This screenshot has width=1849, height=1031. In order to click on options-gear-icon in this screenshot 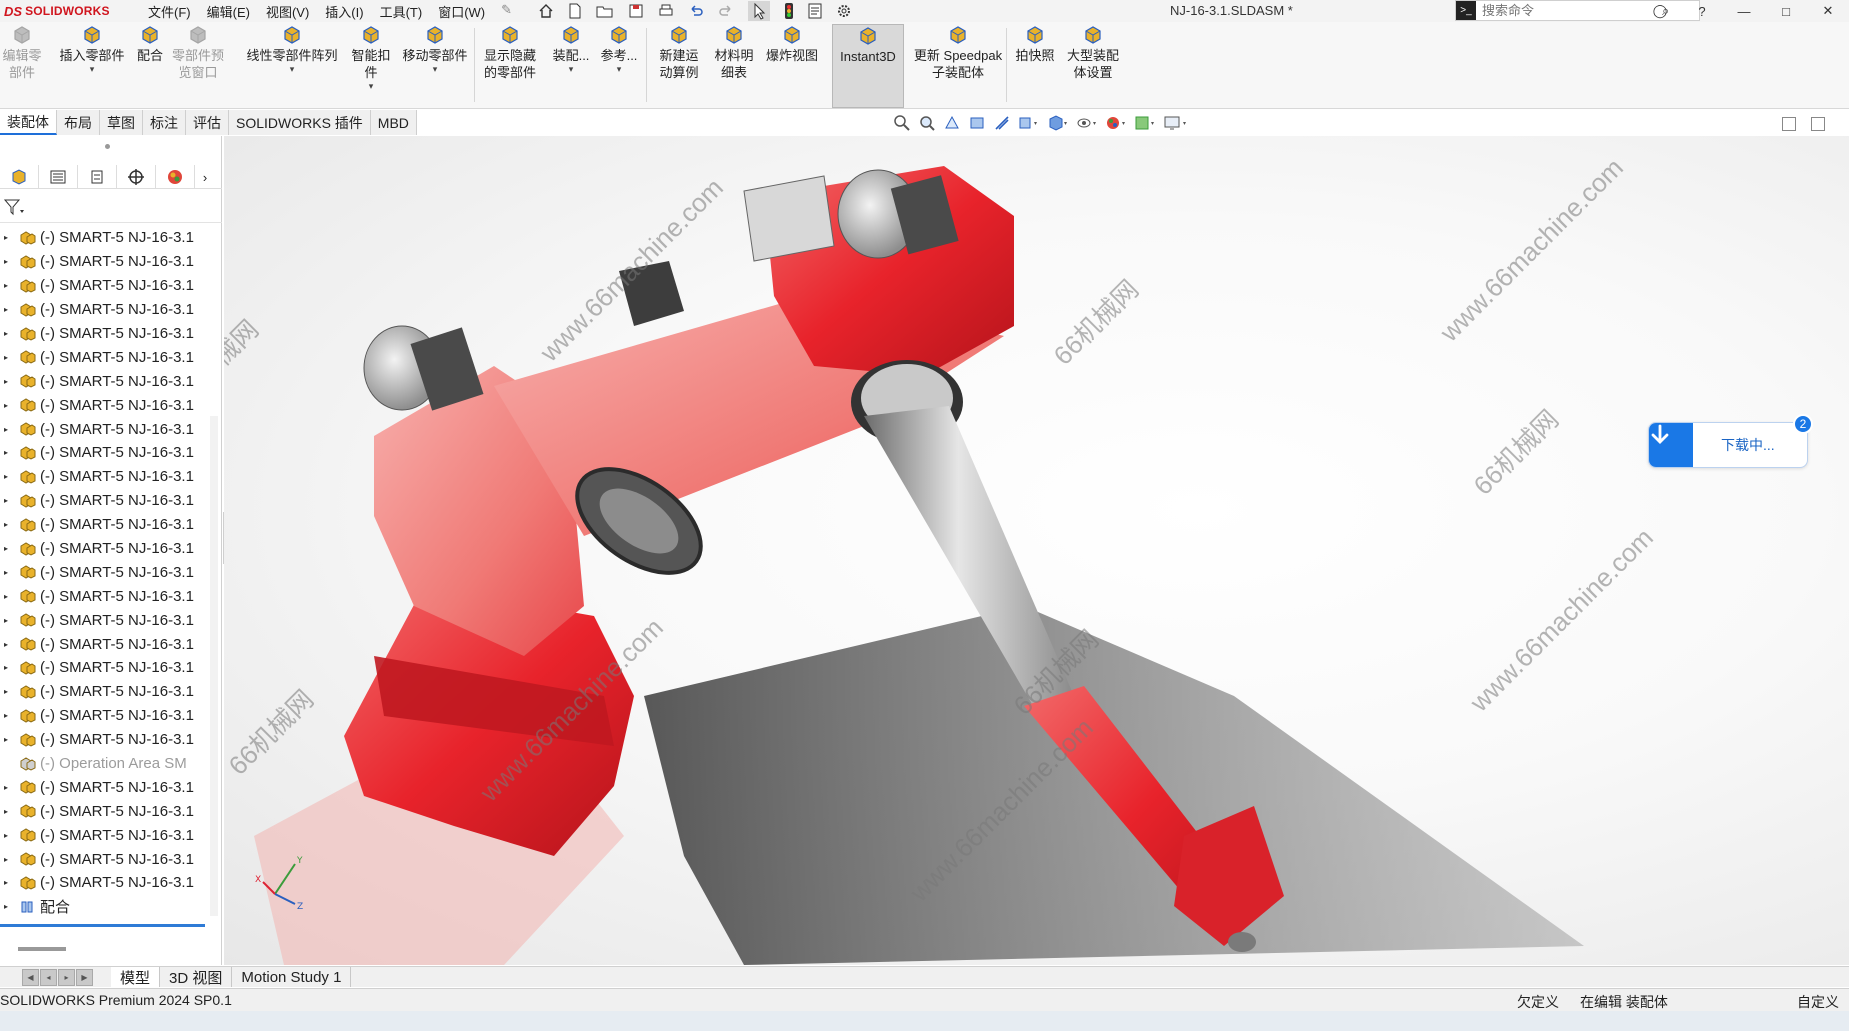, I will do `click(844, 11)`.